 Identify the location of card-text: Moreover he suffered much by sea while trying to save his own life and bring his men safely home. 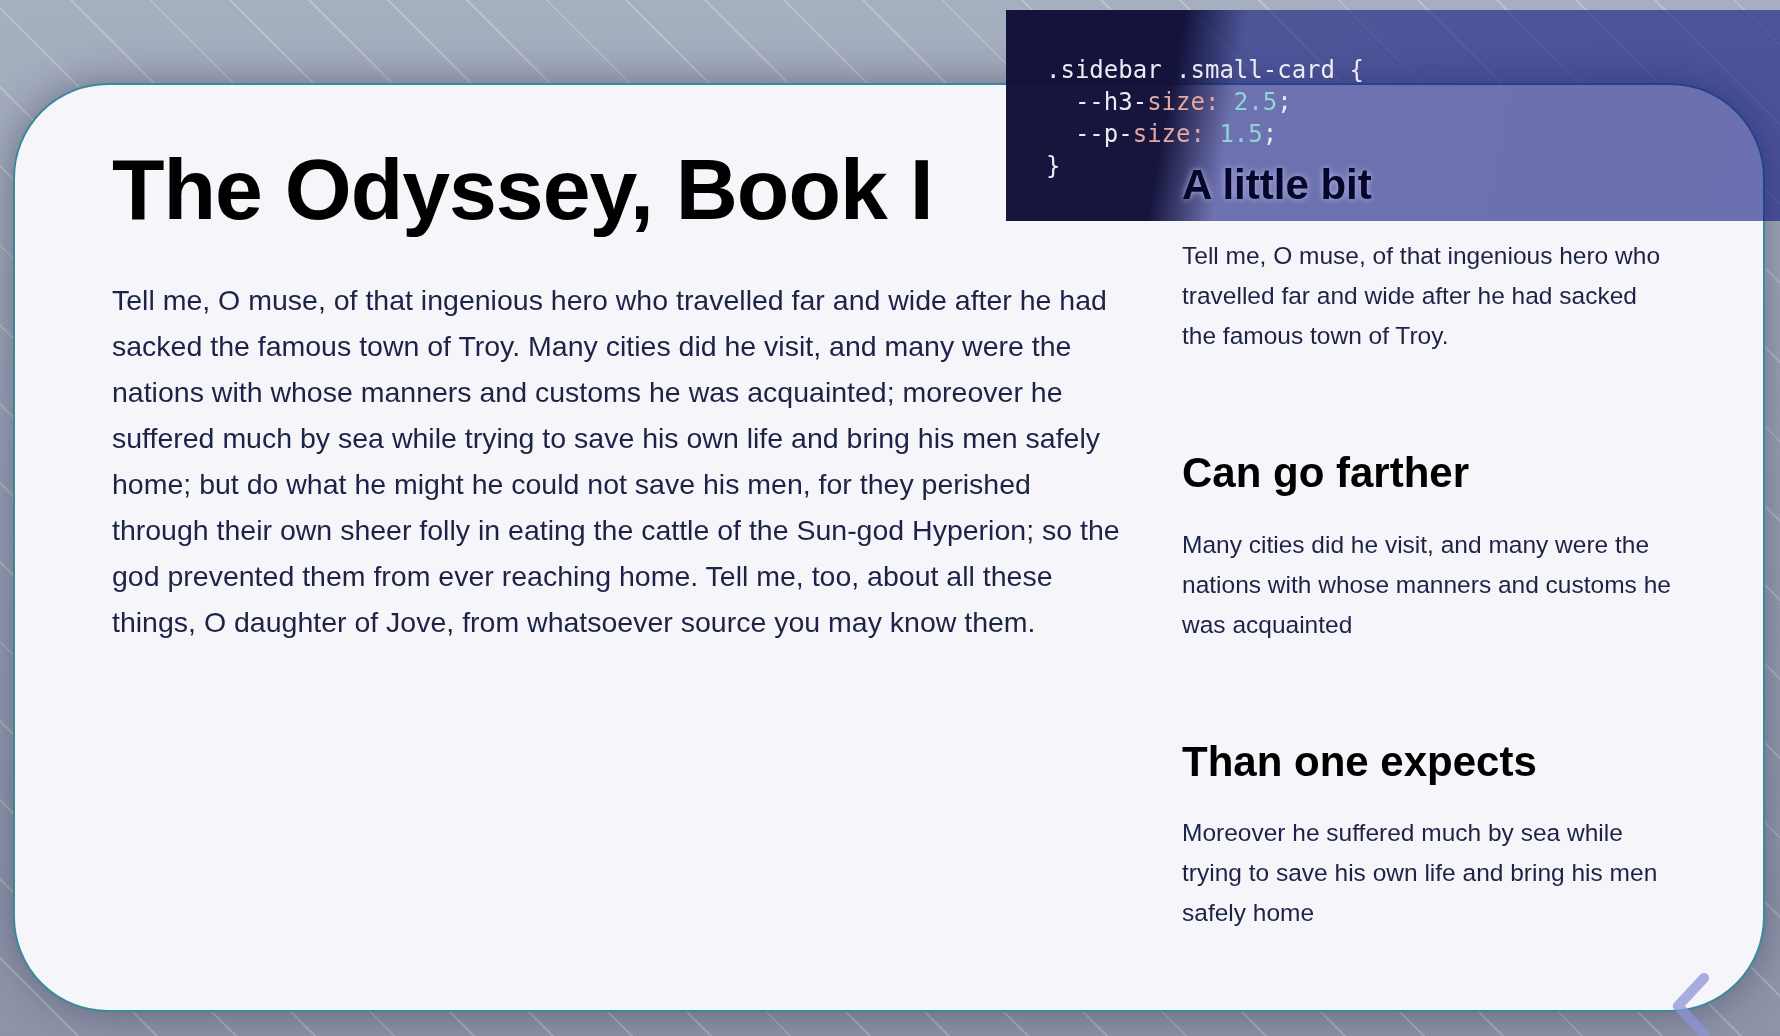
(1420, 873).